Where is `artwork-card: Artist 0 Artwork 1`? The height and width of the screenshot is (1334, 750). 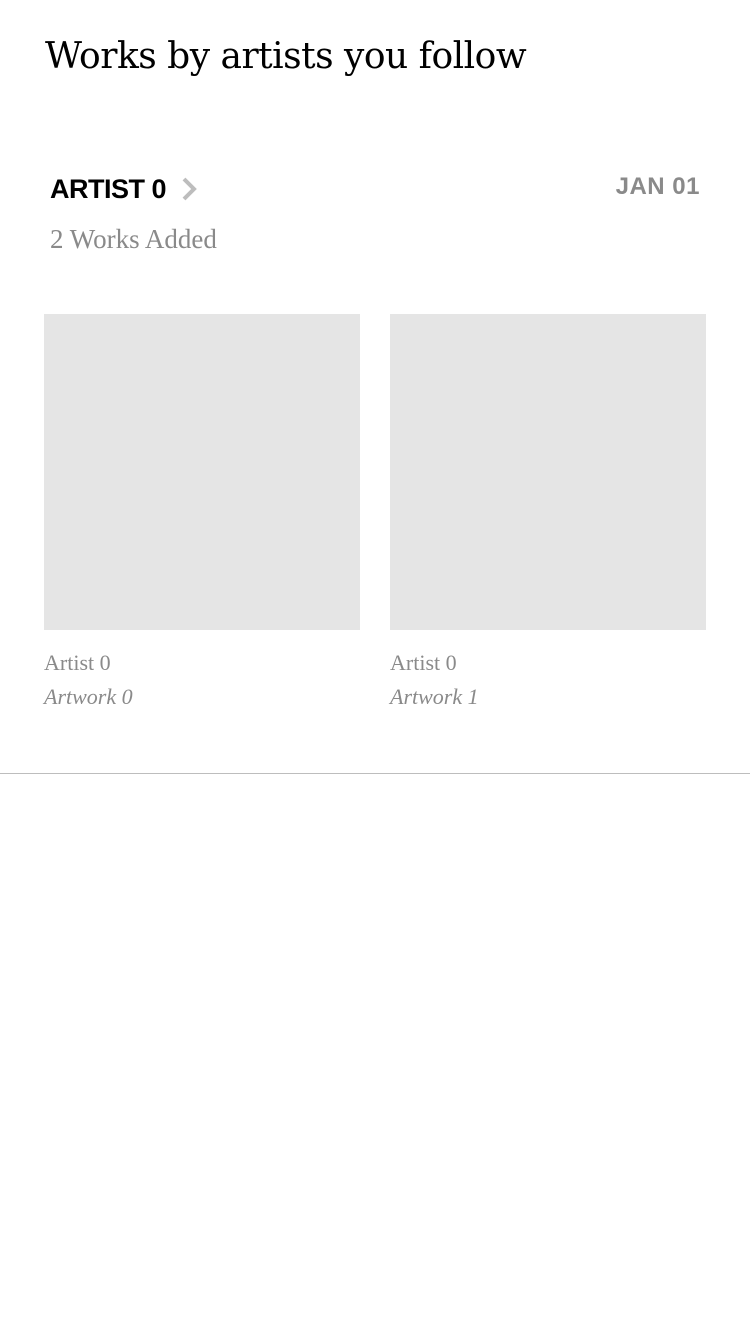
artwork-card: Artist 0 Artwork 1 is located at coordinates (548, 513).